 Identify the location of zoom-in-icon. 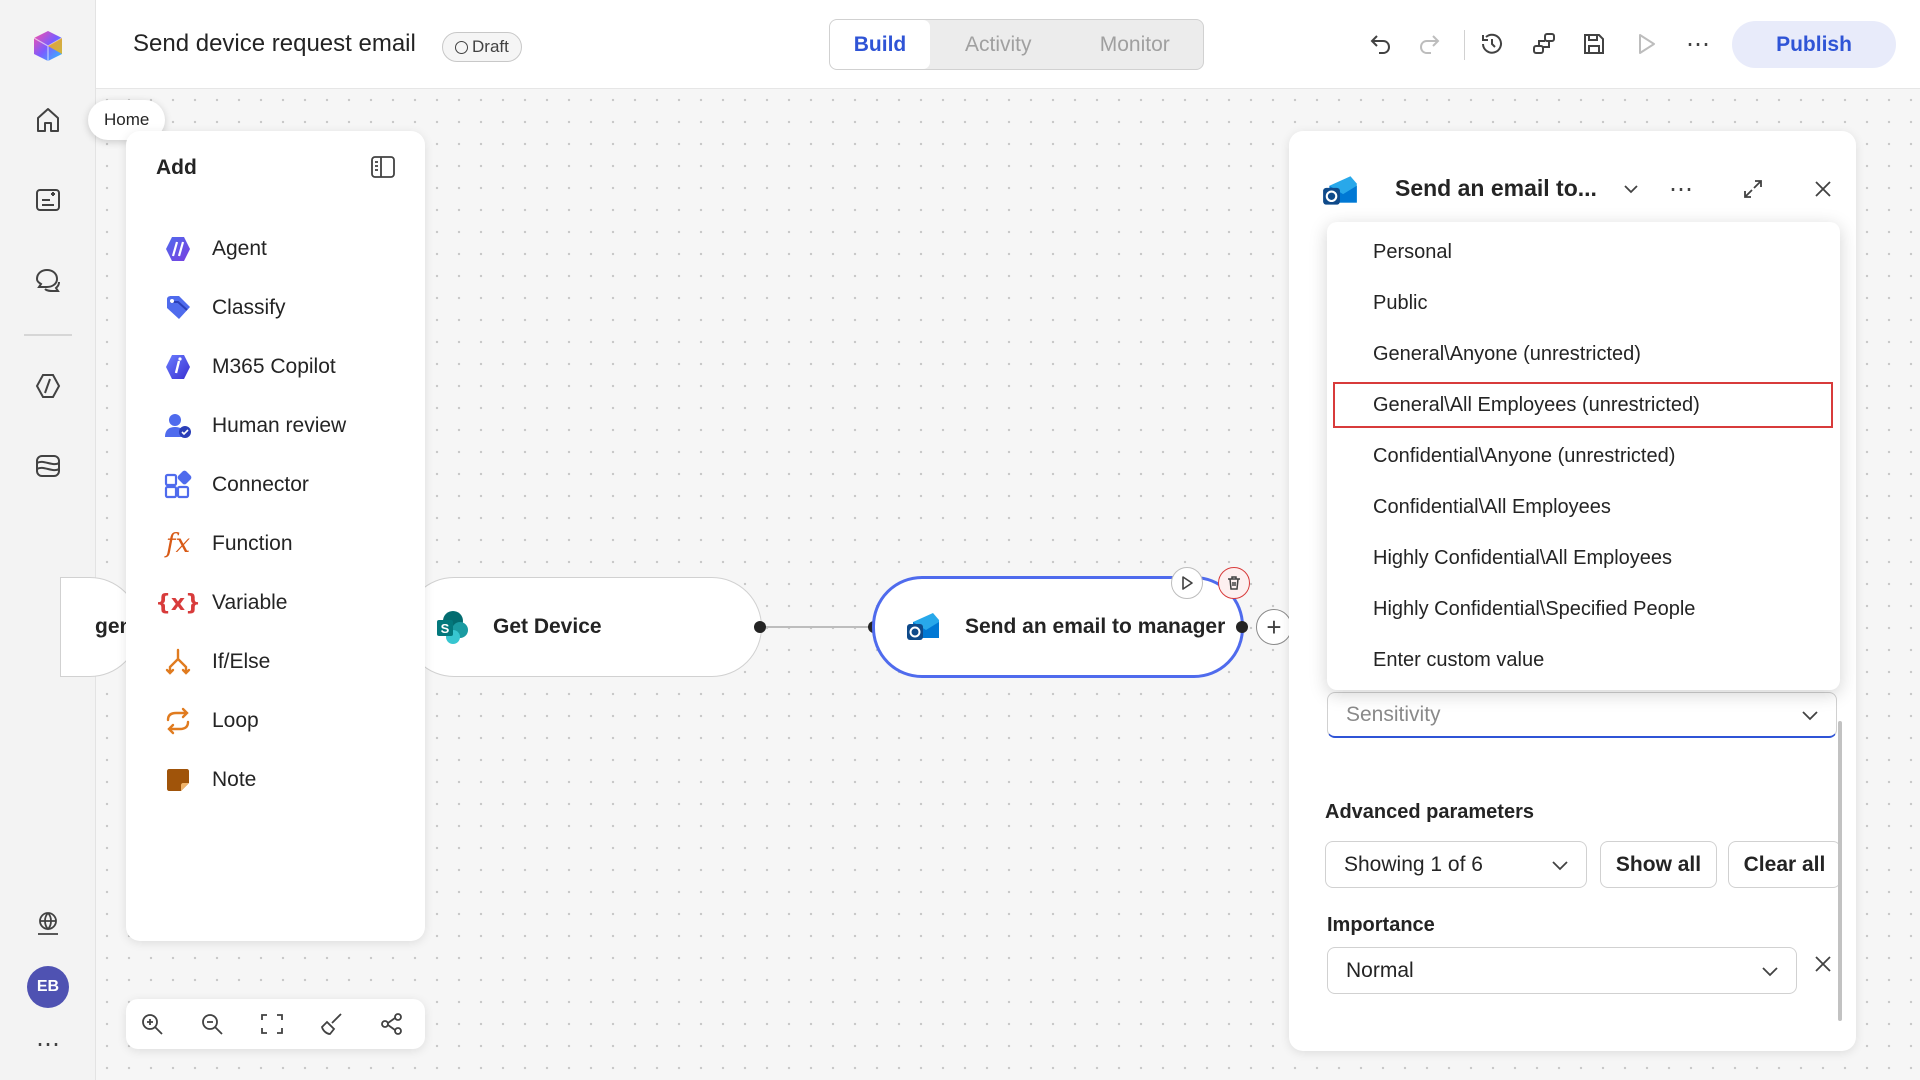
(152, 1024).